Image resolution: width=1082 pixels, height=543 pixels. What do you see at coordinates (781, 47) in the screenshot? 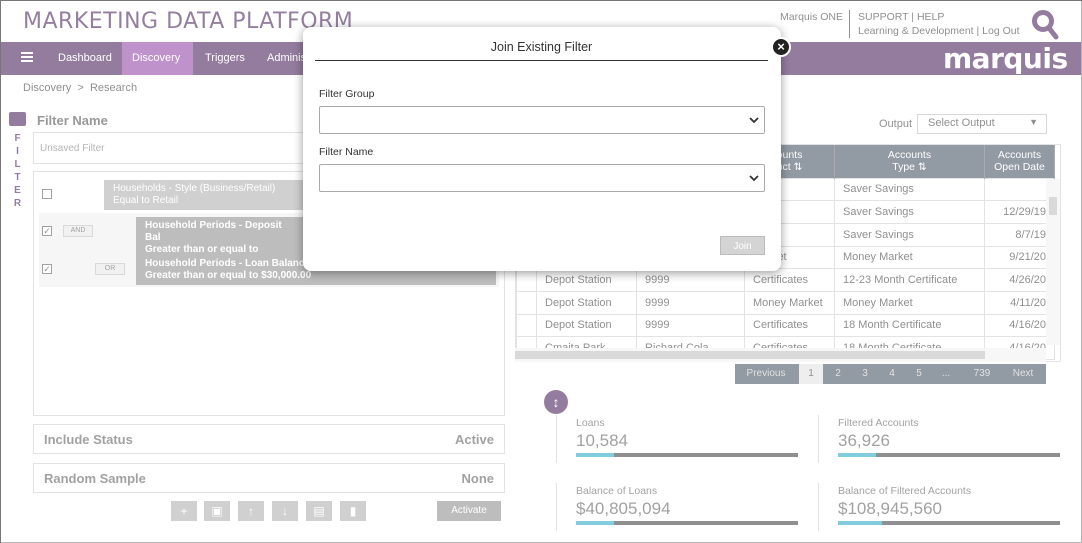
I see `close-icon: ×` at bounding box center [781, 47].